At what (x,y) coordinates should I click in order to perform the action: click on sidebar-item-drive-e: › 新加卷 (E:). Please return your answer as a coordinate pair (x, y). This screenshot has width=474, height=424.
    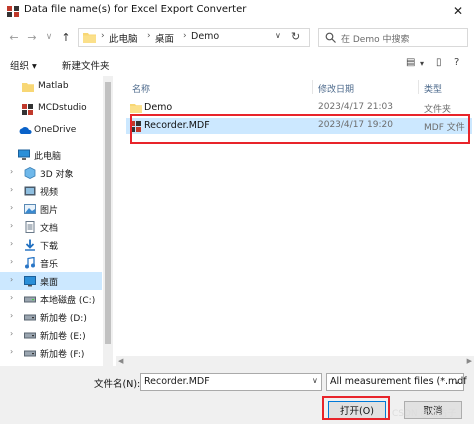
    Looking at the image, I should click on (51, 335).